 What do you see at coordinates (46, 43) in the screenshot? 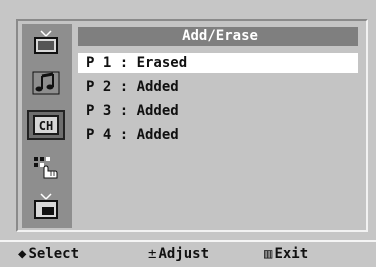
I see `picture-icon` at bounding box center [46, 43].